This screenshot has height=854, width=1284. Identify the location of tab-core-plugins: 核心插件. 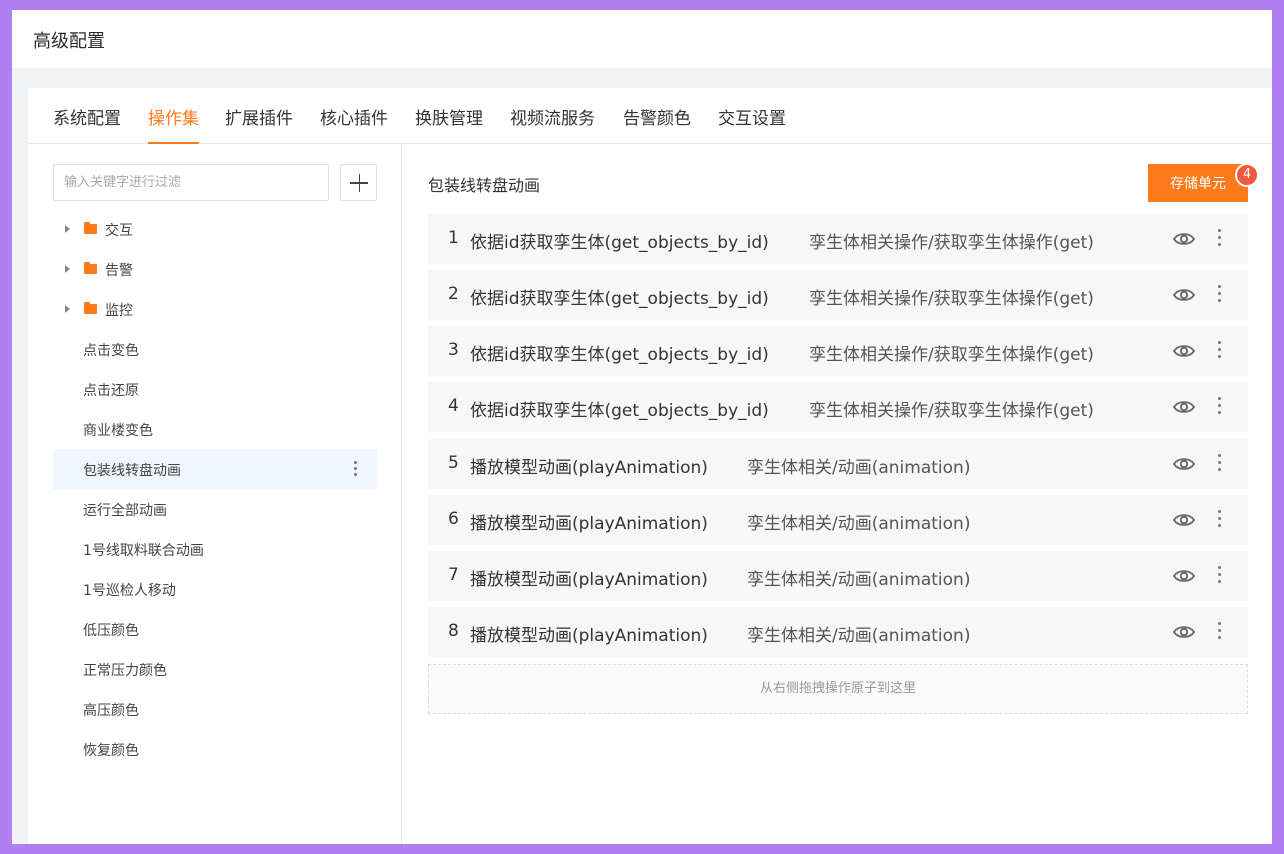
(354, 124).